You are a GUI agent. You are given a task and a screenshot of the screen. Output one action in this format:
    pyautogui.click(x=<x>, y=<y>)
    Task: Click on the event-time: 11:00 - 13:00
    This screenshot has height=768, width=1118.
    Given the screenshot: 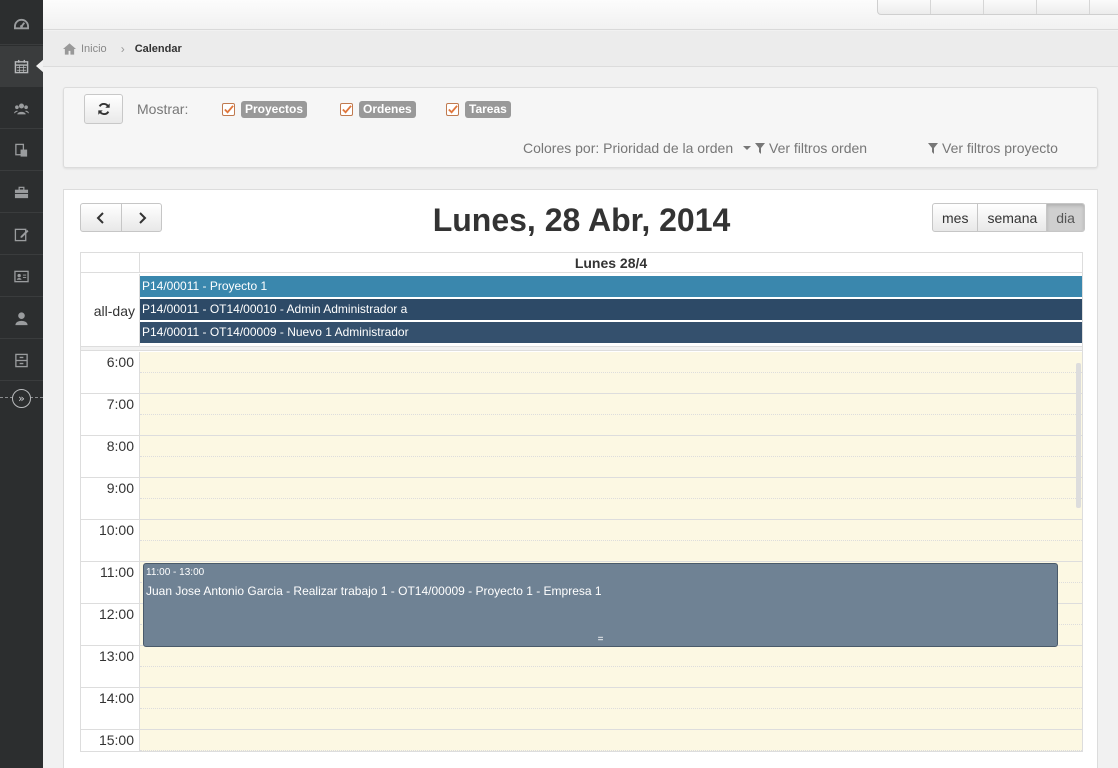 What is the action you would take?
    pyautogui.click(x=175, y=572)
    